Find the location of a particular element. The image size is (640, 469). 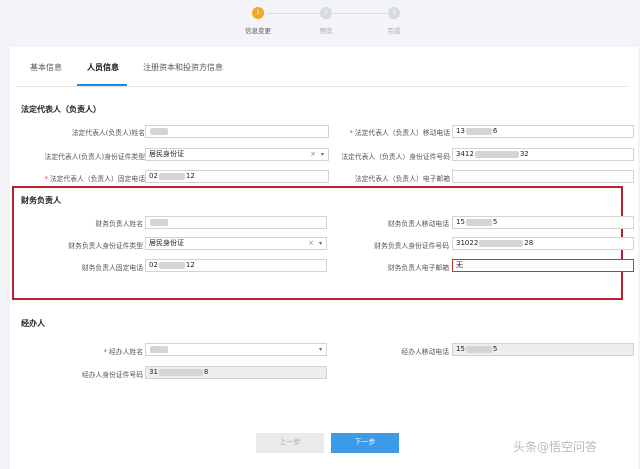

legal-idno-suffix: 32 is located at coordinates (524, 154).